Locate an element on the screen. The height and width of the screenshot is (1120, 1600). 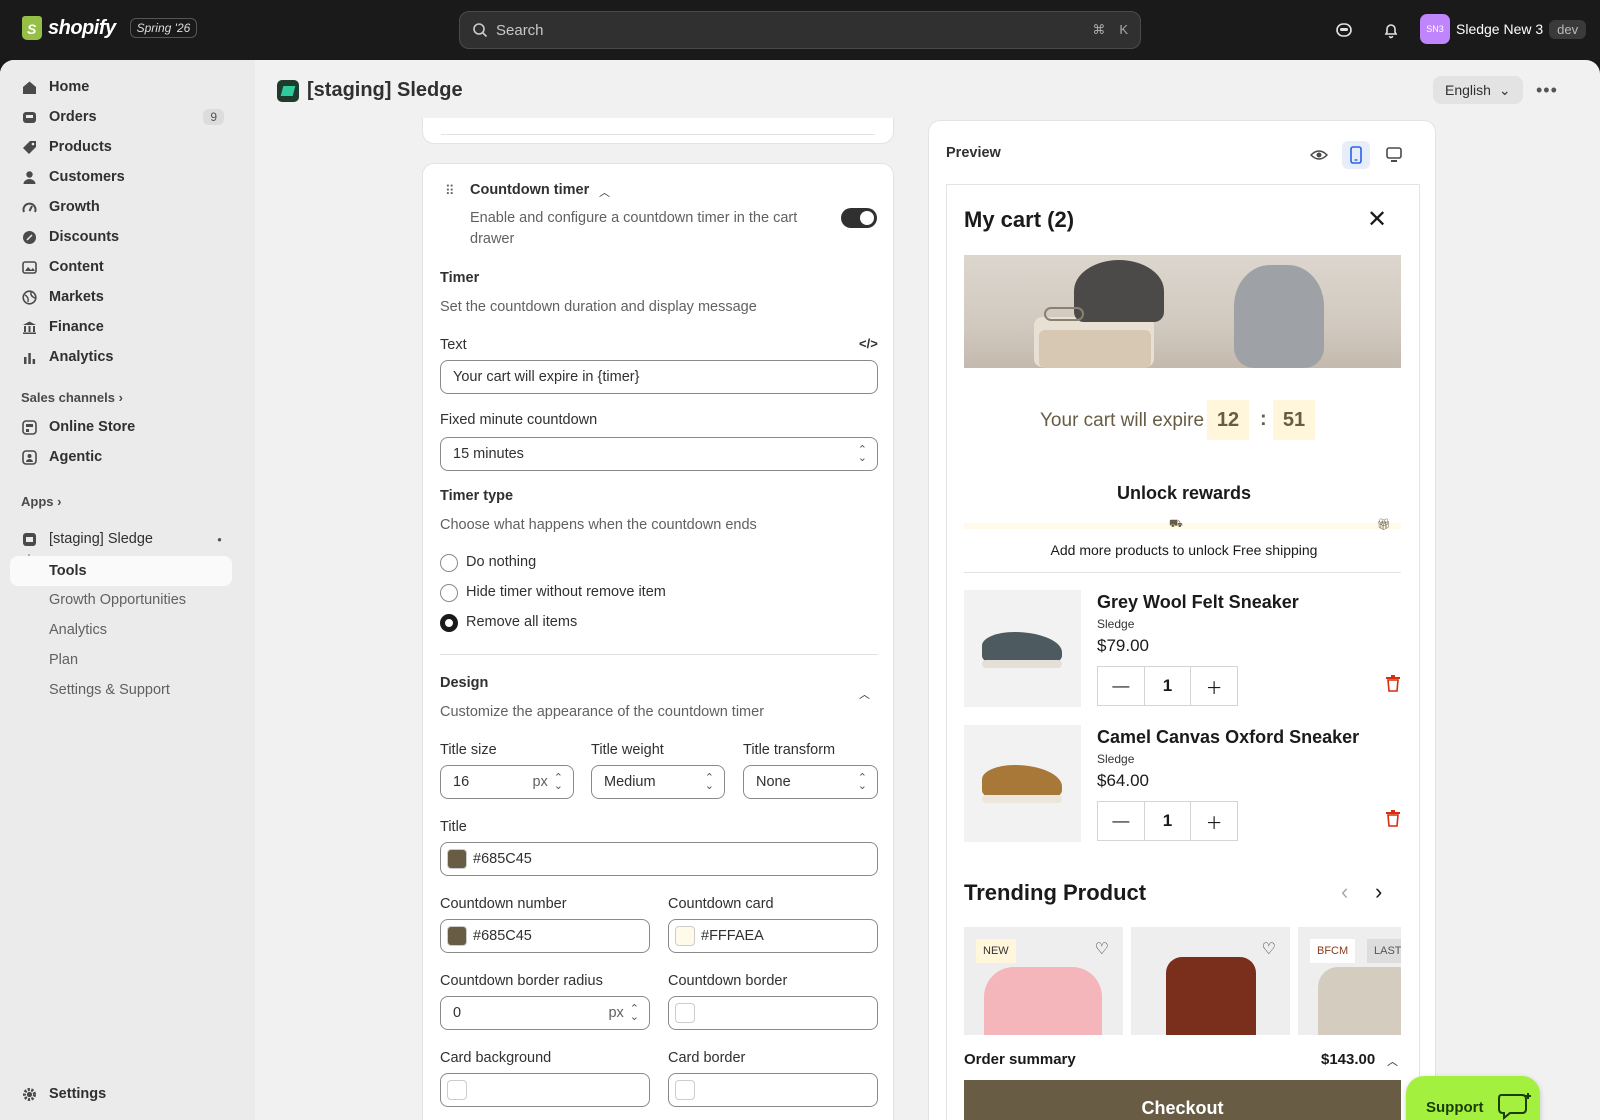
trending-card: ♡ is located at coordinates (1210, 981).